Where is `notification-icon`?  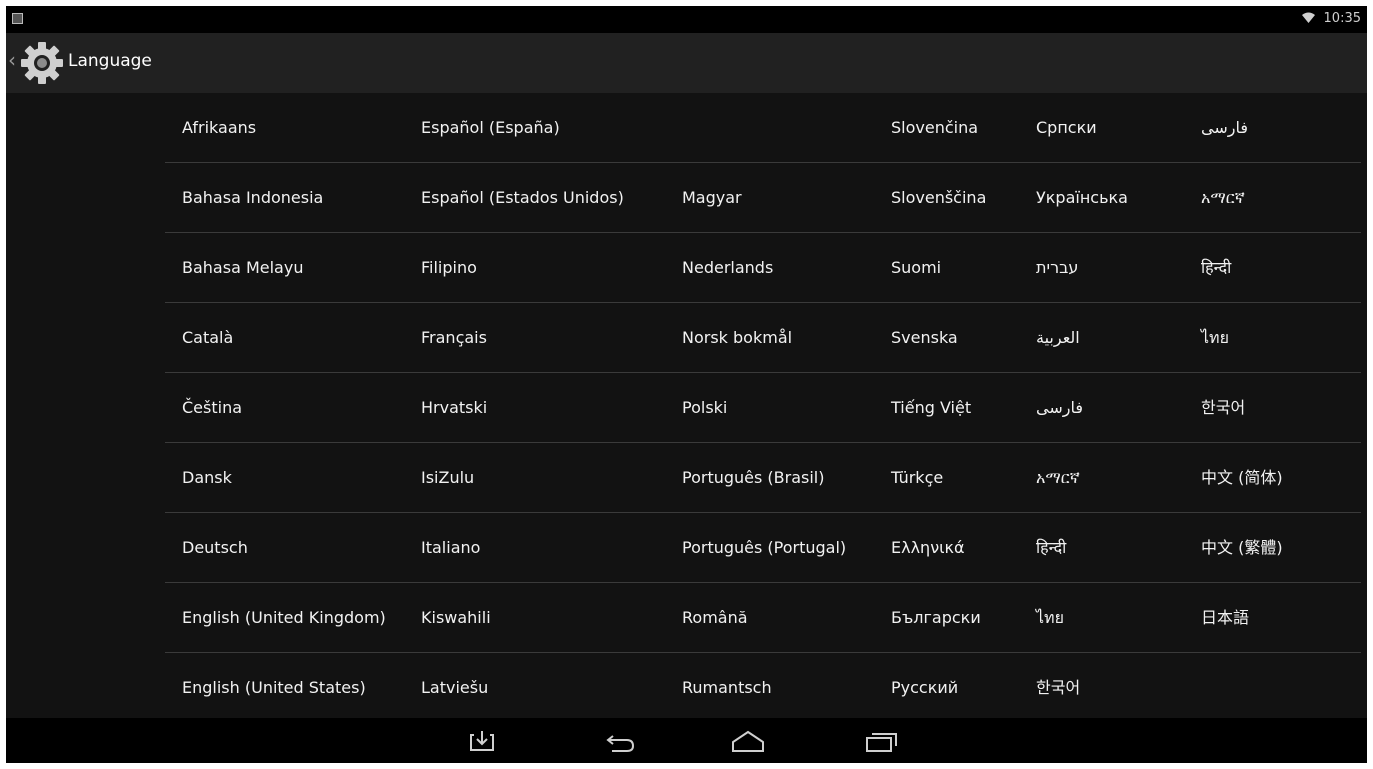 notification-icon is located at coordinates (17, 18).